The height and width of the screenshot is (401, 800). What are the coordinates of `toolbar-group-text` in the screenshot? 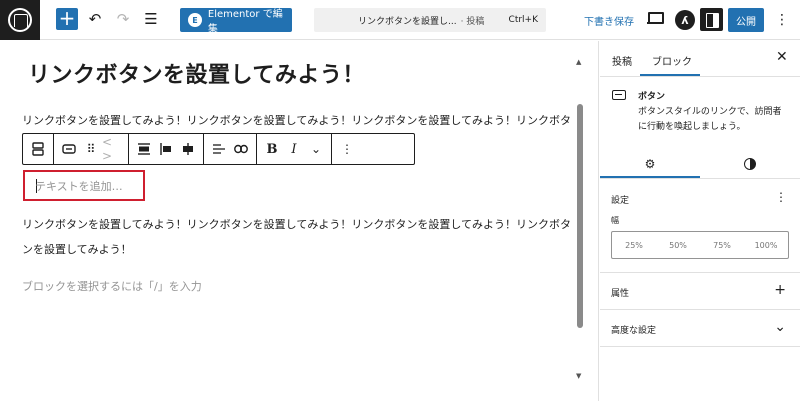 It's located at (230, 149).